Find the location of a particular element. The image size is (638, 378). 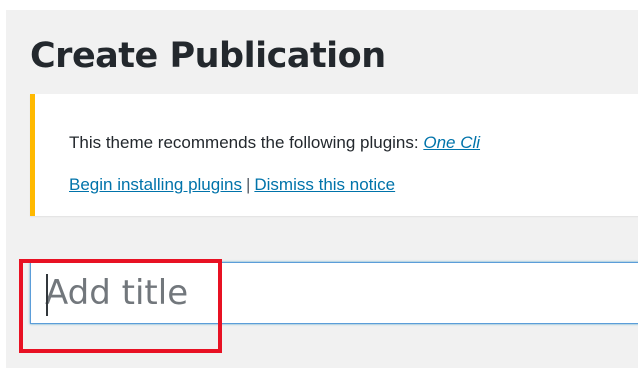

plugin-link: One Cli is located at coordinates (451, 142).